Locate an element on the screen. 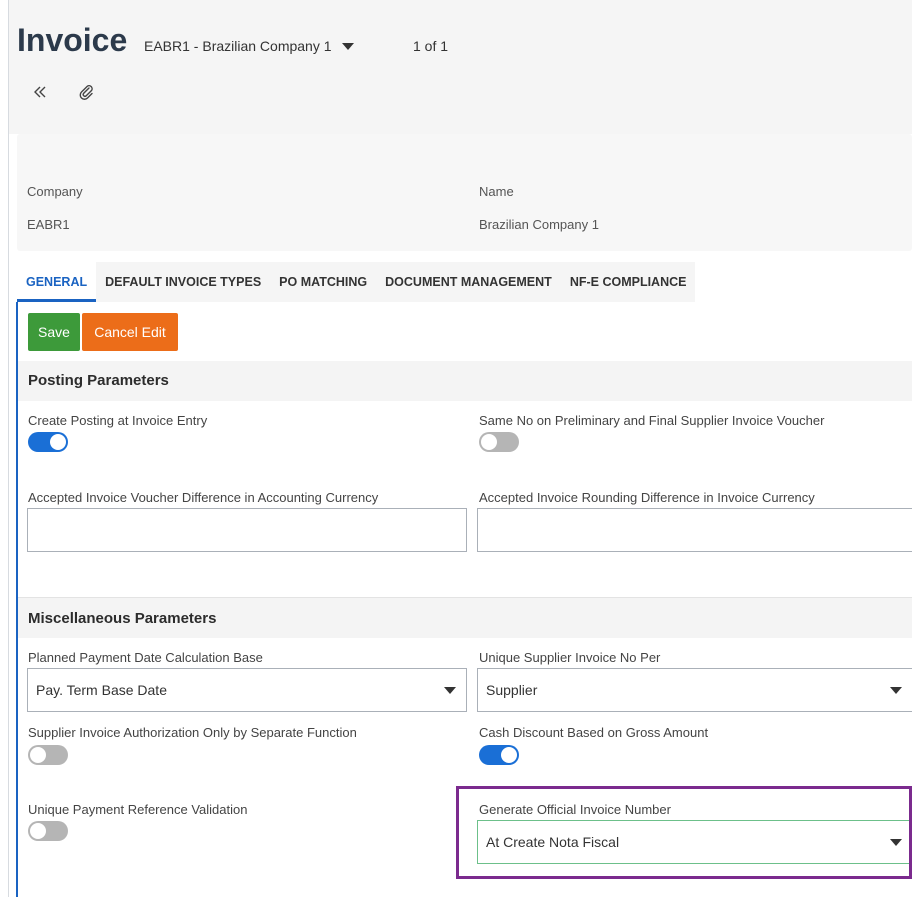  page-title: Invoice is located at coordinates (72, 40).